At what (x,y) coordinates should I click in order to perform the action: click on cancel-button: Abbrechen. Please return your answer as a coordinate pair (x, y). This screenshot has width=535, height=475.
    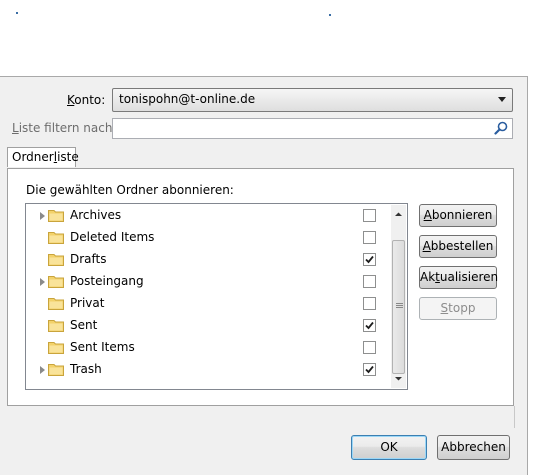
    Looking at the image, I should click on (473, 447).